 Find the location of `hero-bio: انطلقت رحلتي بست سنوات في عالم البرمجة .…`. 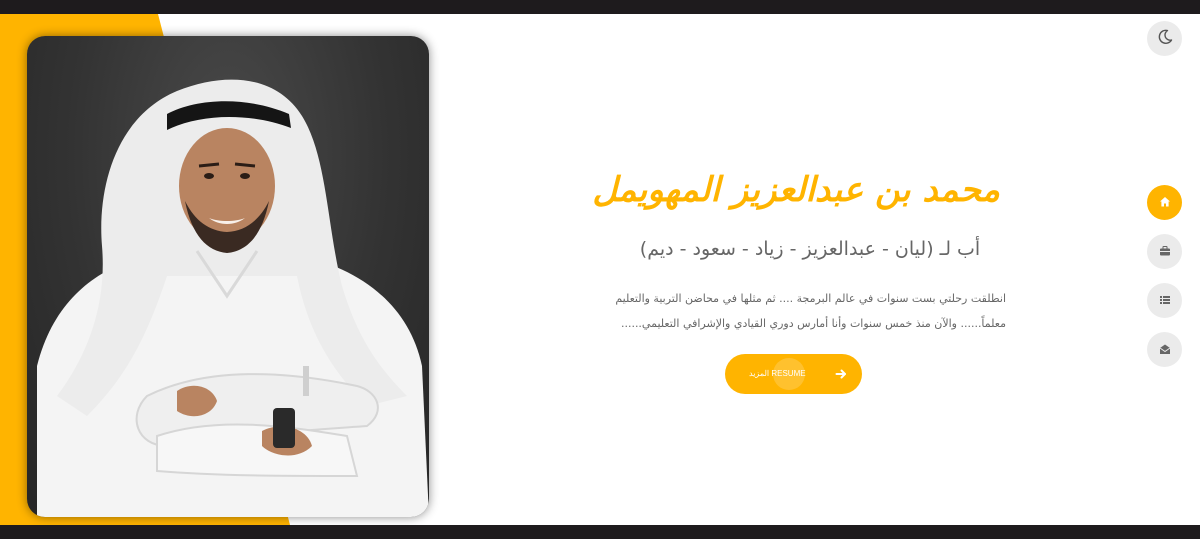

hero-bio: انطلقت رحلتي بست سنوات في عالم البرمجة .… is located at coordinates (788, 311).